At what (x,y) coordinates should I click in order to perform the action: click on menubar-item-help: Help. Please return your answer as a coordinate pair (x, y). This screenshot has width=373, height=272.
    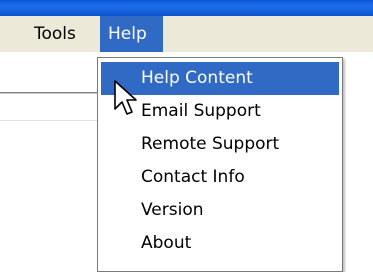
    Looking at the image, I should click on (131, 34).